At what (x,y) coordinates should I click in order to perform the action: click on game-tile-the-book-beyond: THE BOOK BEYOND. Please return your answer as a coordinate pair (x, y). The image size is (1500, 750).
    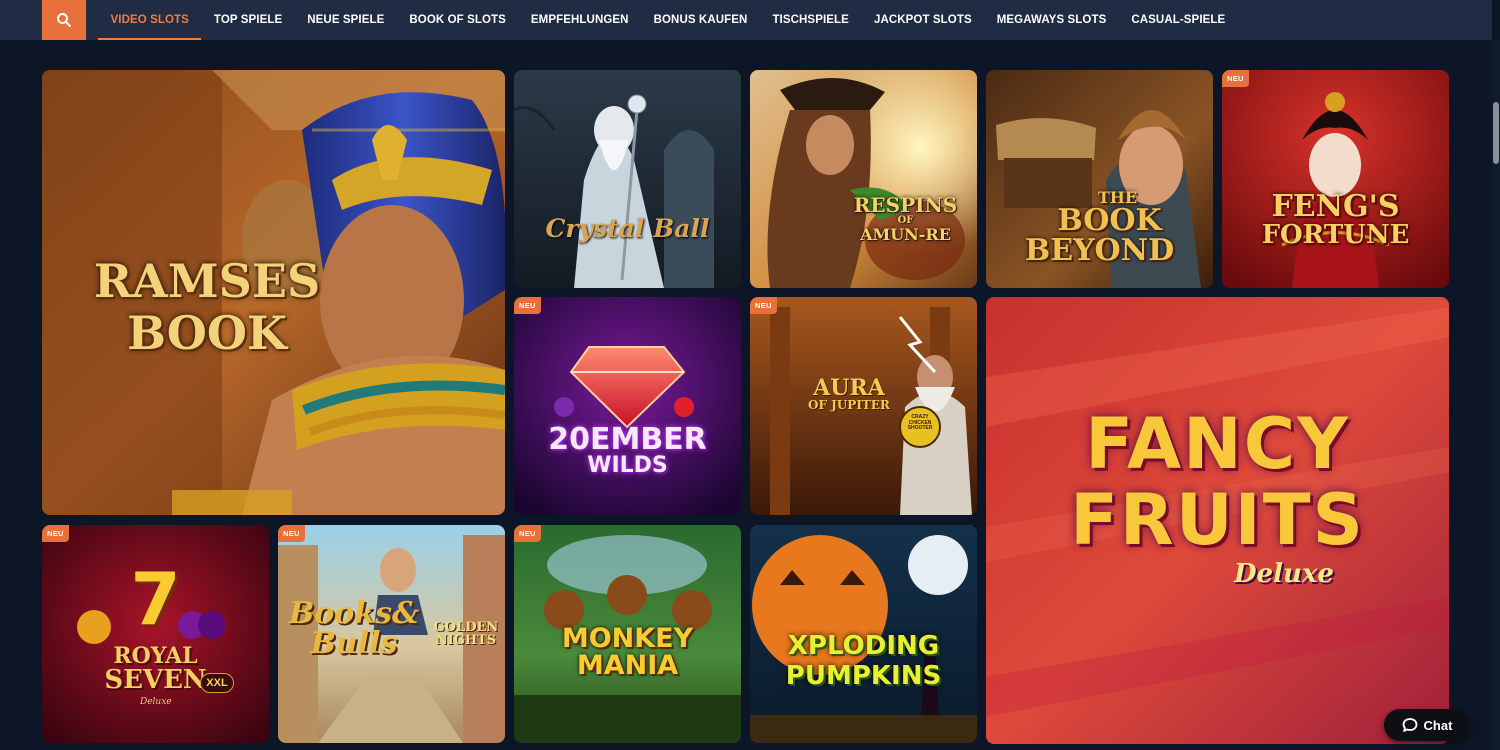
    Looking at the image, I should click on (1099, 179).